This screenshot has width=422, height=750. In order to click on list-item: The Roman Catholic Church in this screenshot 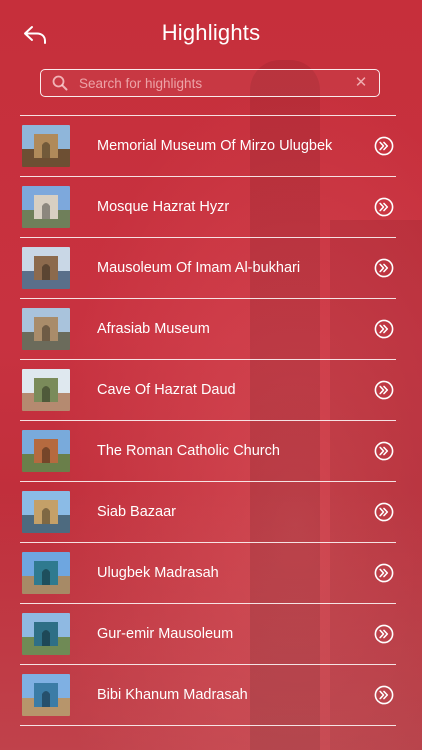, I will do `click(208, 451)`.